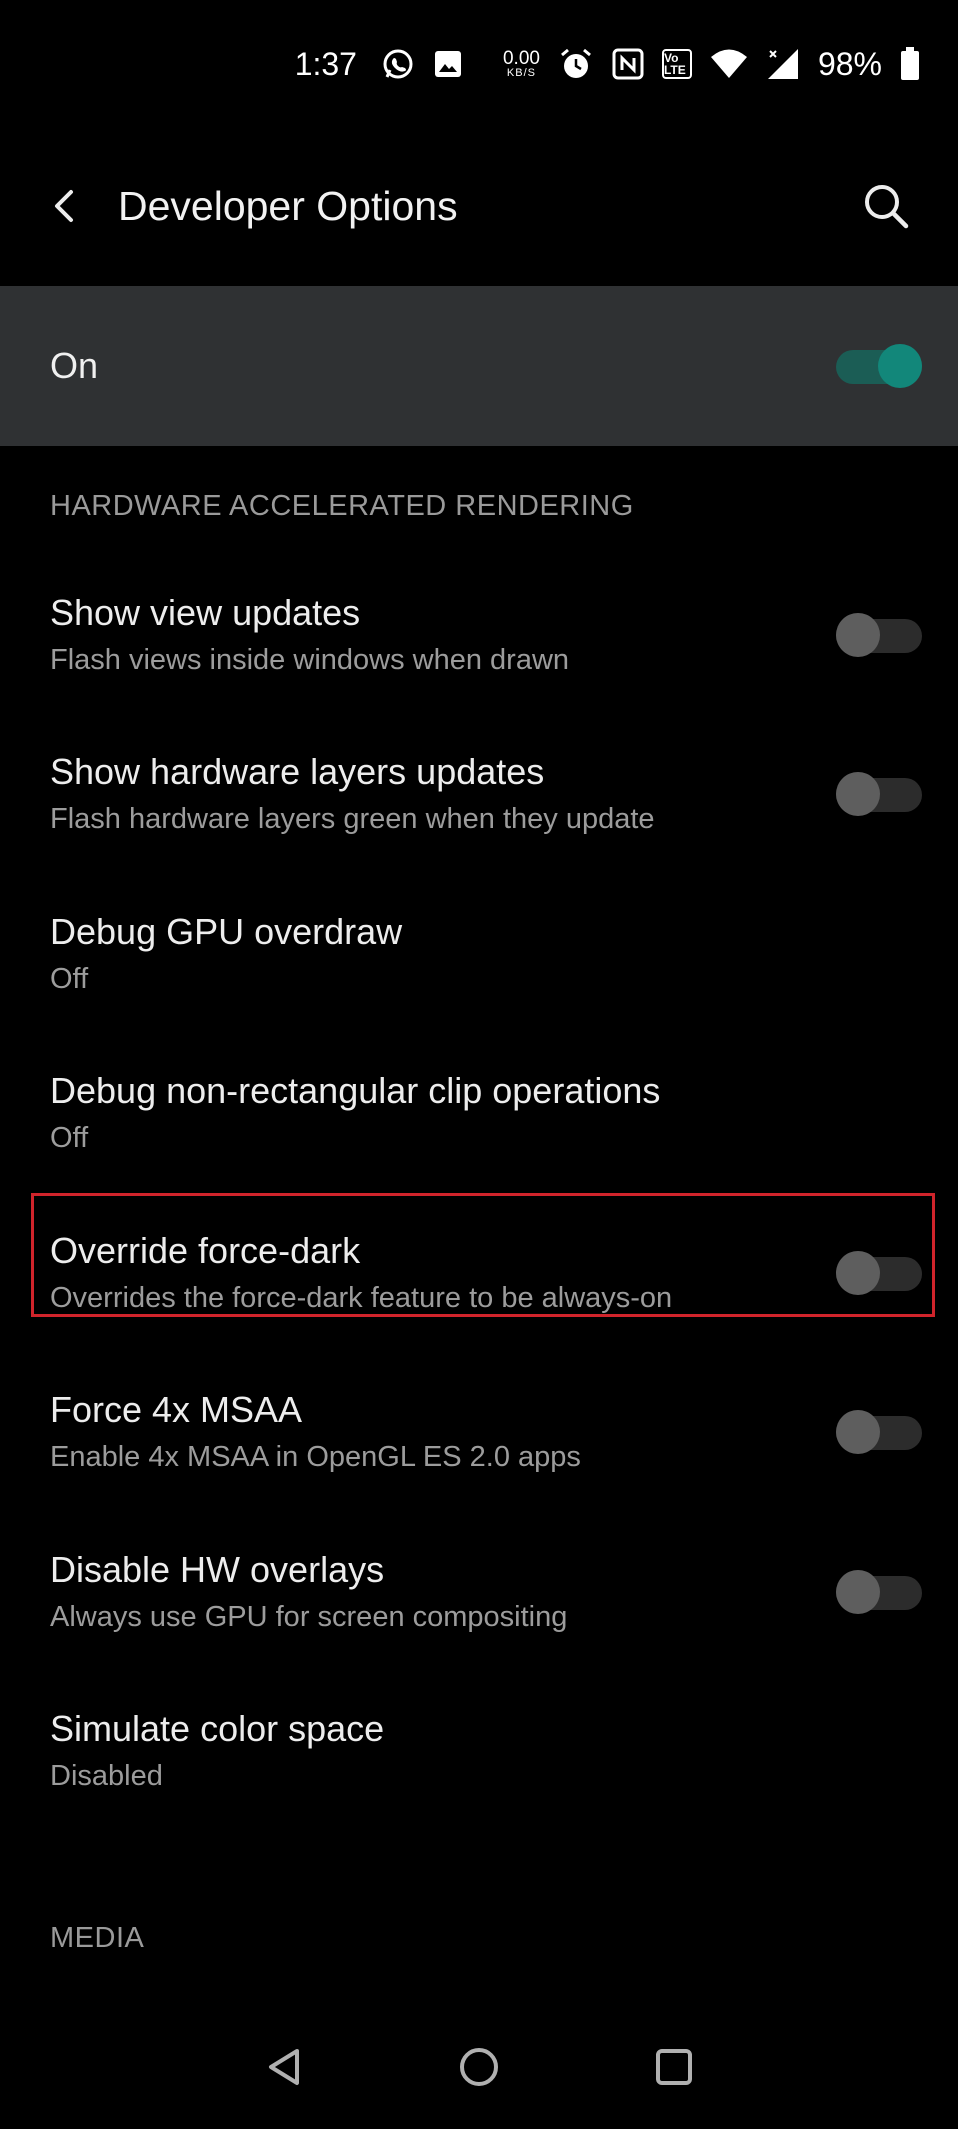  Describe the element at coordinates (479, 971) in the screenshot. I see `item-debug-gpu-overdraw: Debug GPU overdraw Off` at that location.